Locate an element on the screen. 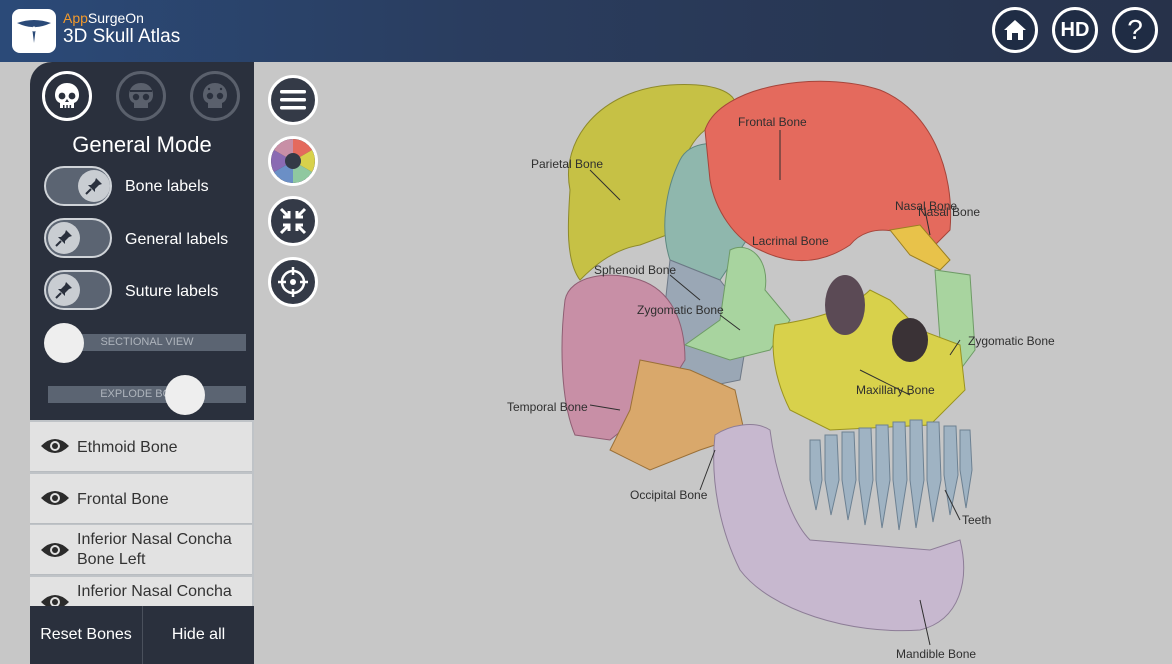 This screenshot has height=664, width=1172. label-lacrimal-bone: Lacrimal Bone is located at coordinates (790, 241).